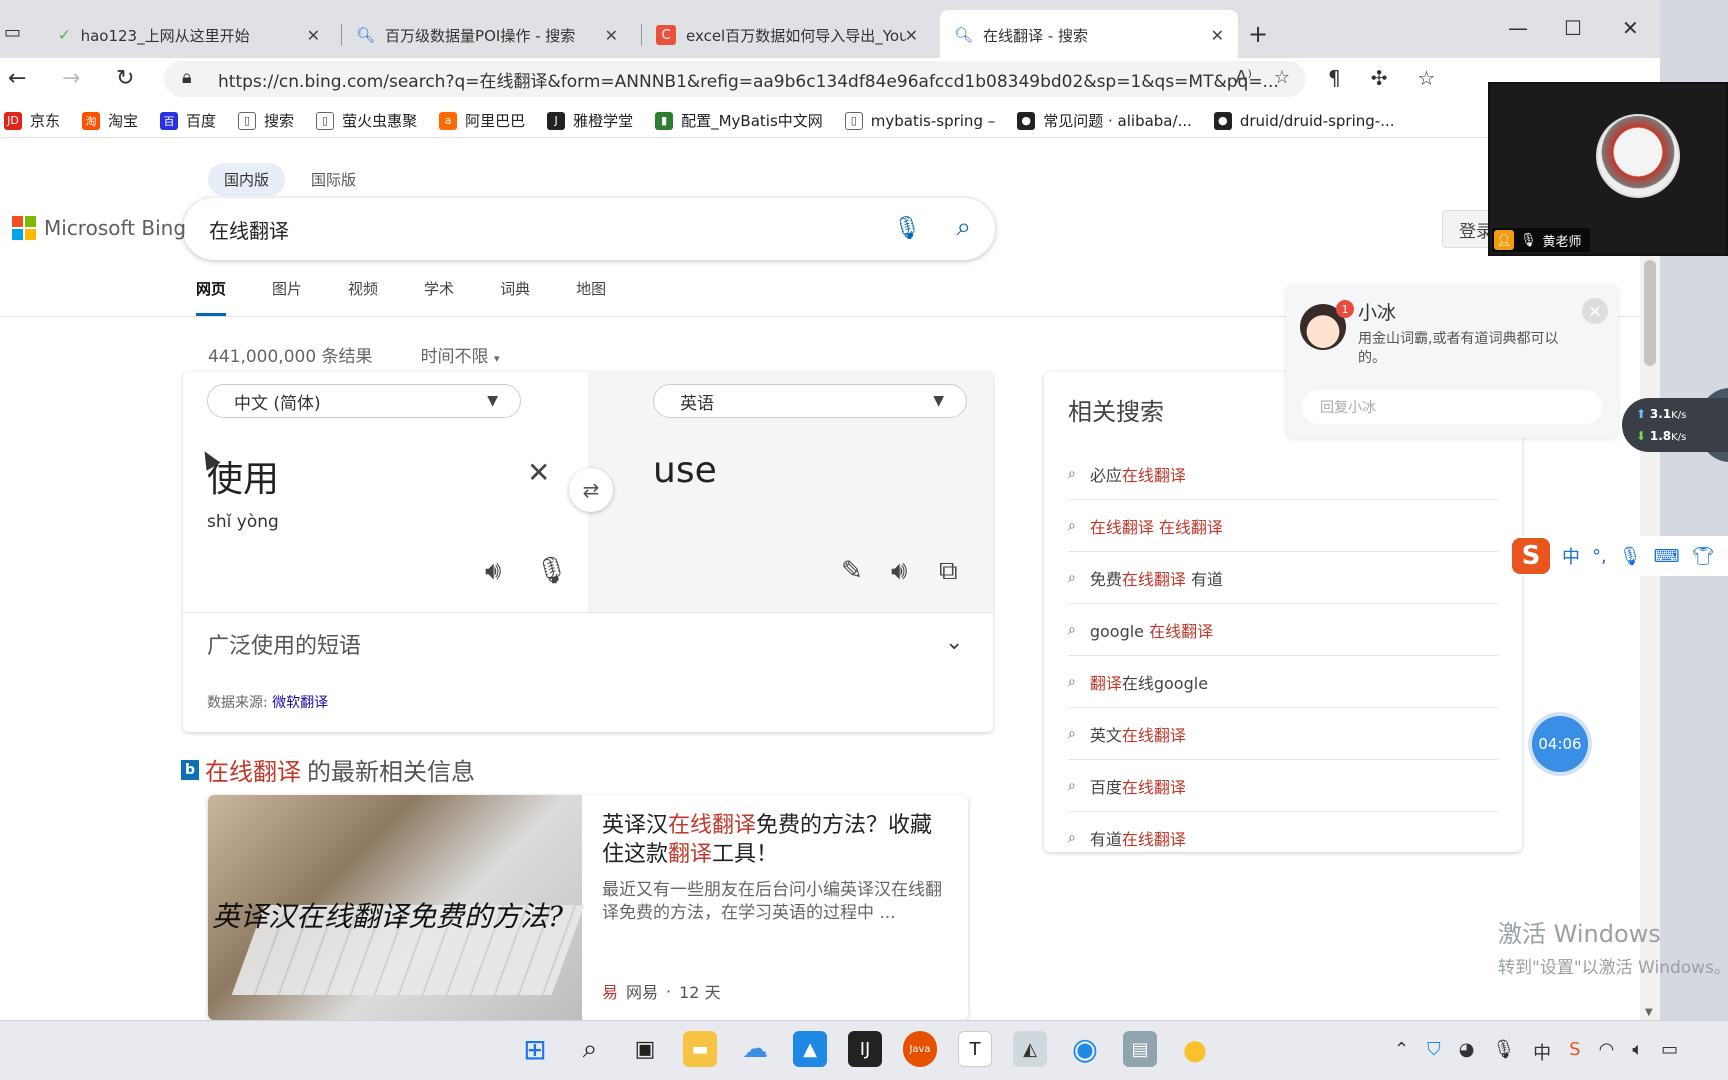  Describe the element at coordinates (125, 78) in the screenshot. I see `refresh-button: ↻` at that location.